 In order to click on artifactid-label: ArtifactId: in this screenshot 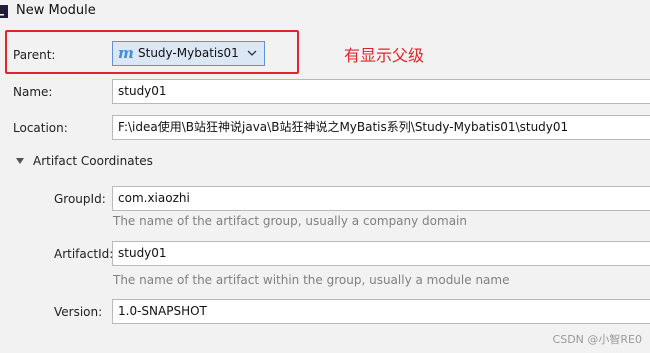, I will do `click(84, 254)`.